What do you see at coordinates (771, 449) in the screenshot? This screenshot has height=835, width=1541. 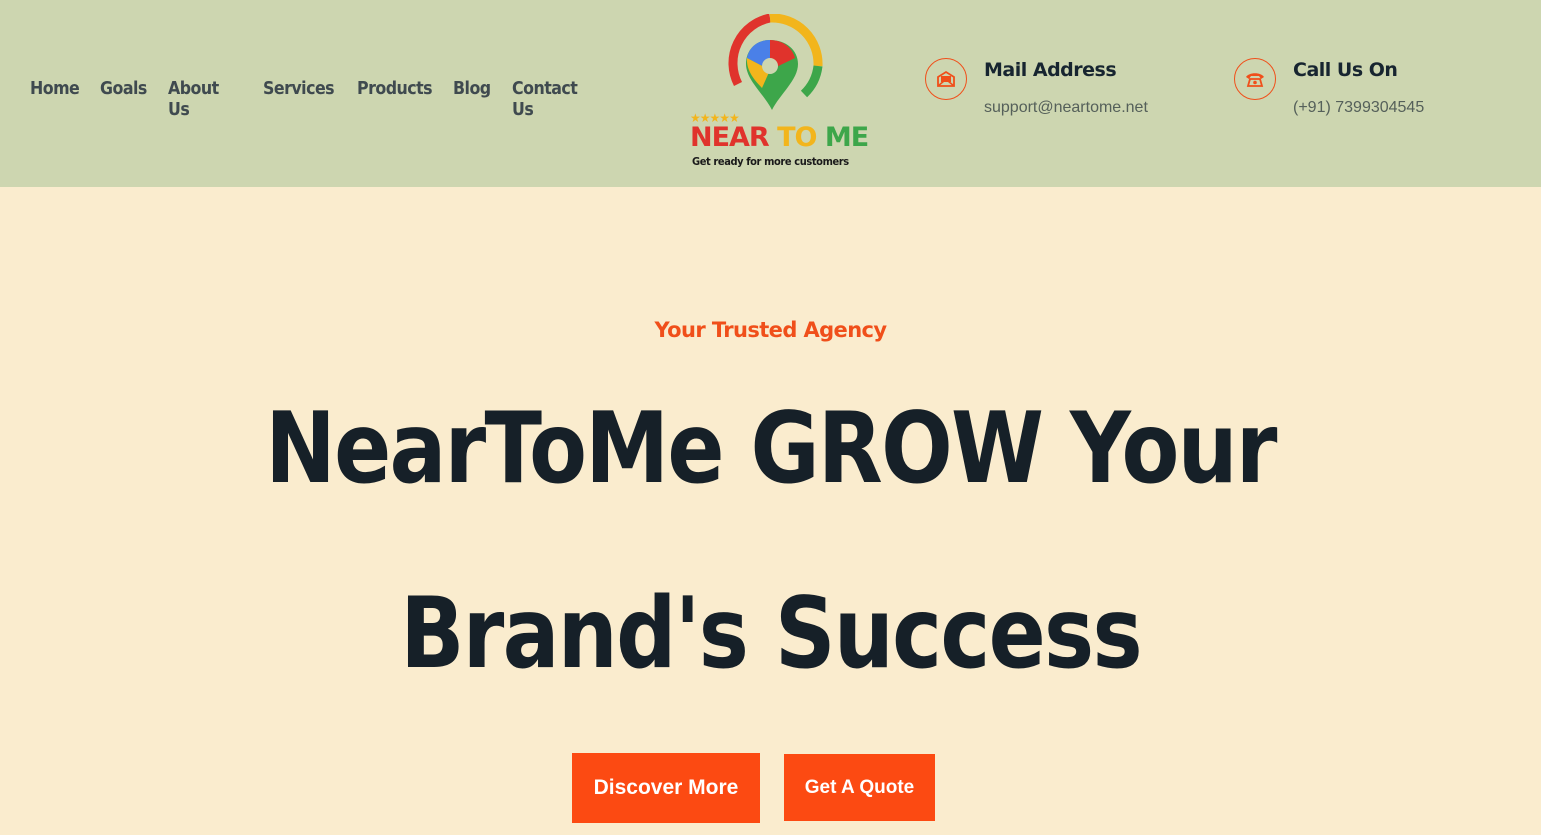 I see `hero-title-line-1: NearToMe GROW Your` at bounding box center [771, 449].